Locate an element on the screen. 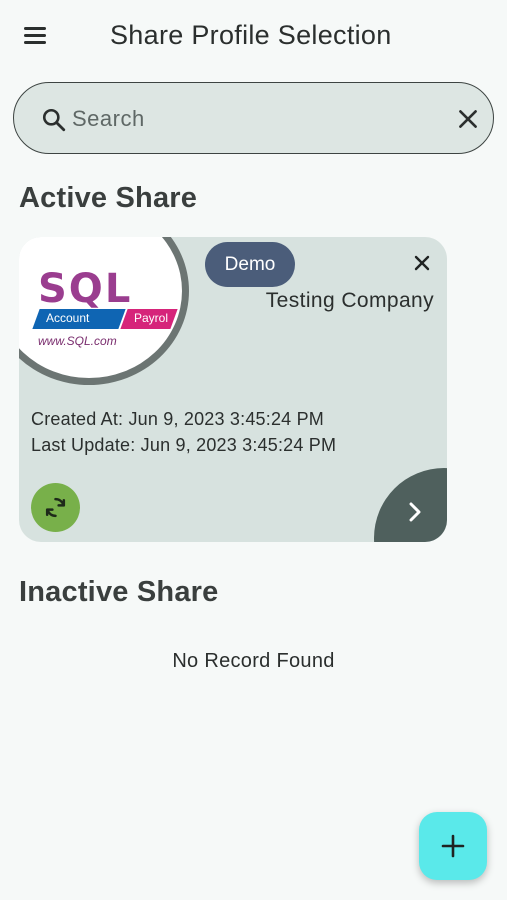 Image resolution: width=507 pixels, height=900 pixels. menu-icon is located at coordinates (35, 36).